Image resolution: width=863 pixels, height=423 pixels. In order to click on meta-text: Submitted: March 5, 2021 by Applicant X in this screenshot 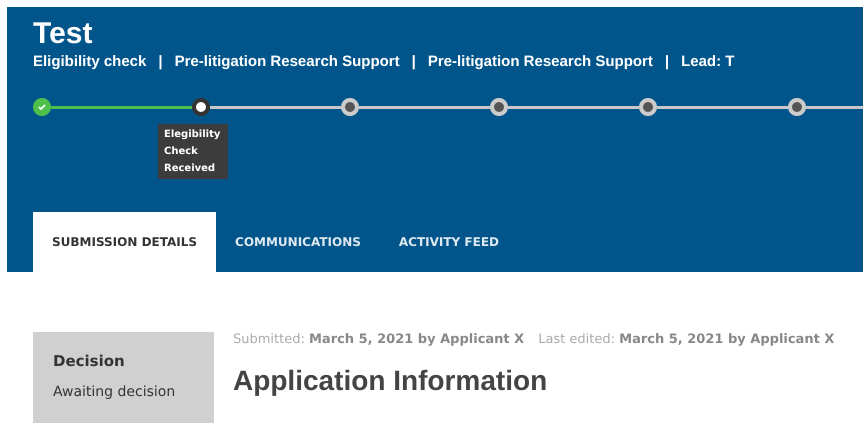, I will do `click(378, 339)`.